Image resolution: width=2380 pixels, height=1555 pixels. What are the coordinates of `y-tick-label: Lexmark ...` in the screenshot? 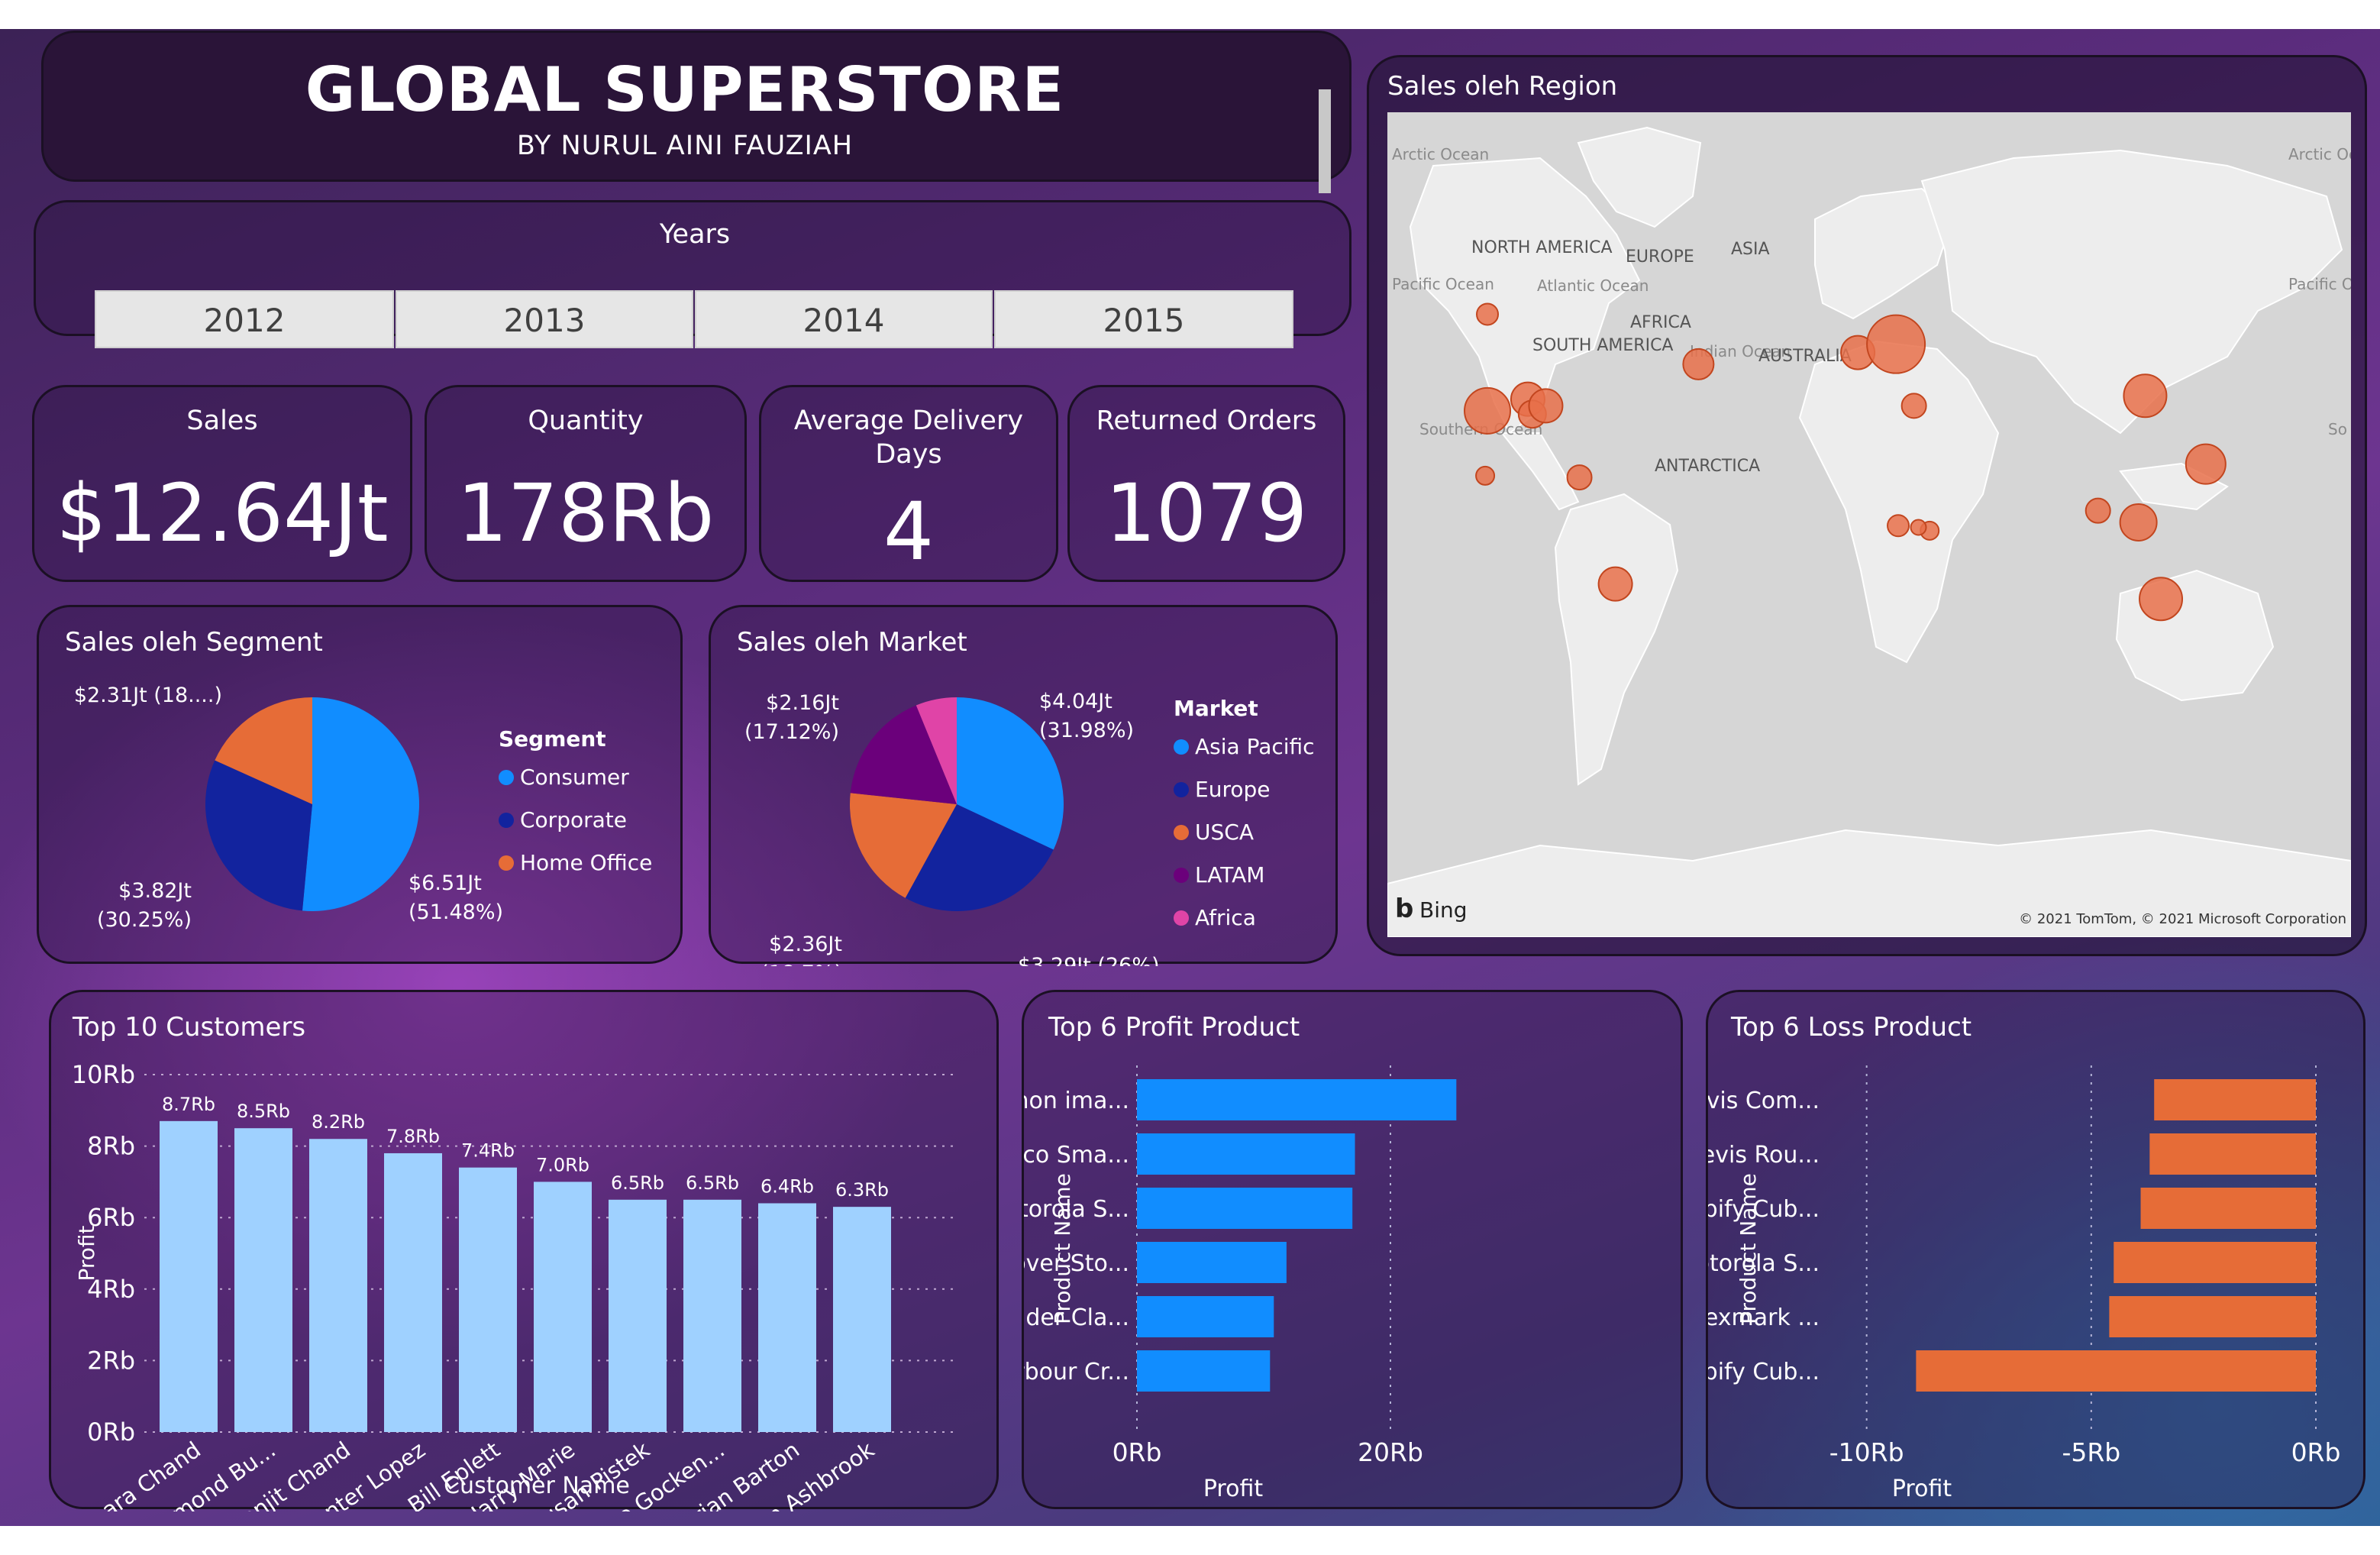 It's located at (1764, 1318).